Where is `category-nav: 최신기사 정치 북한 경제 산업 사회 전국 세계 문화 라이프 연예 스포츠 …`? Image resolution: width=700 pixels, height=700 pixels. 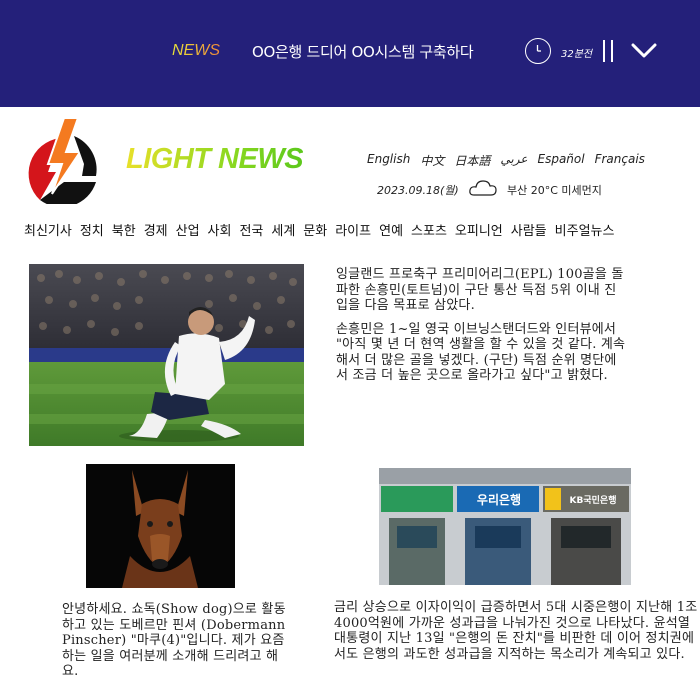
category-nav: 최신기사 정치 북한 경제 산업 사회 전국 세계 문화 라이프 연예 스포츠 … is located at coordinates (323, 229).